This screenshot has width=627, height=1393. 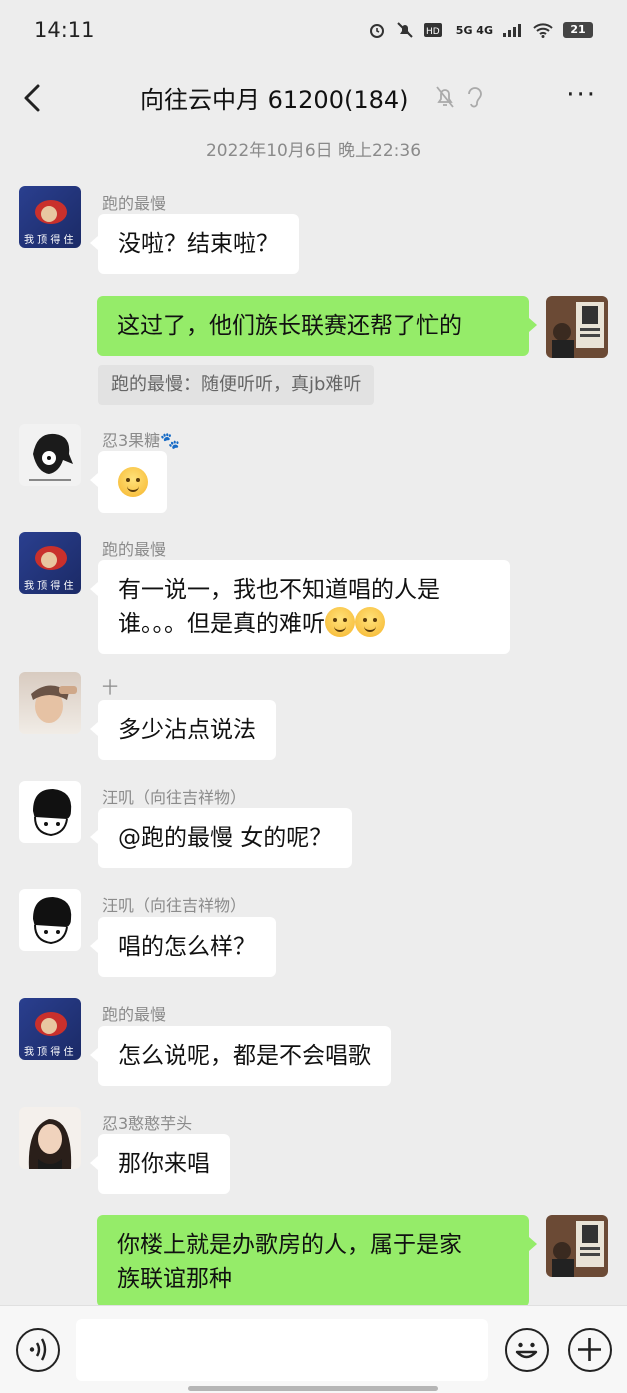 I want to click on message-text-line: 谁。。。但是真的难听, so click(x=221, y=624).